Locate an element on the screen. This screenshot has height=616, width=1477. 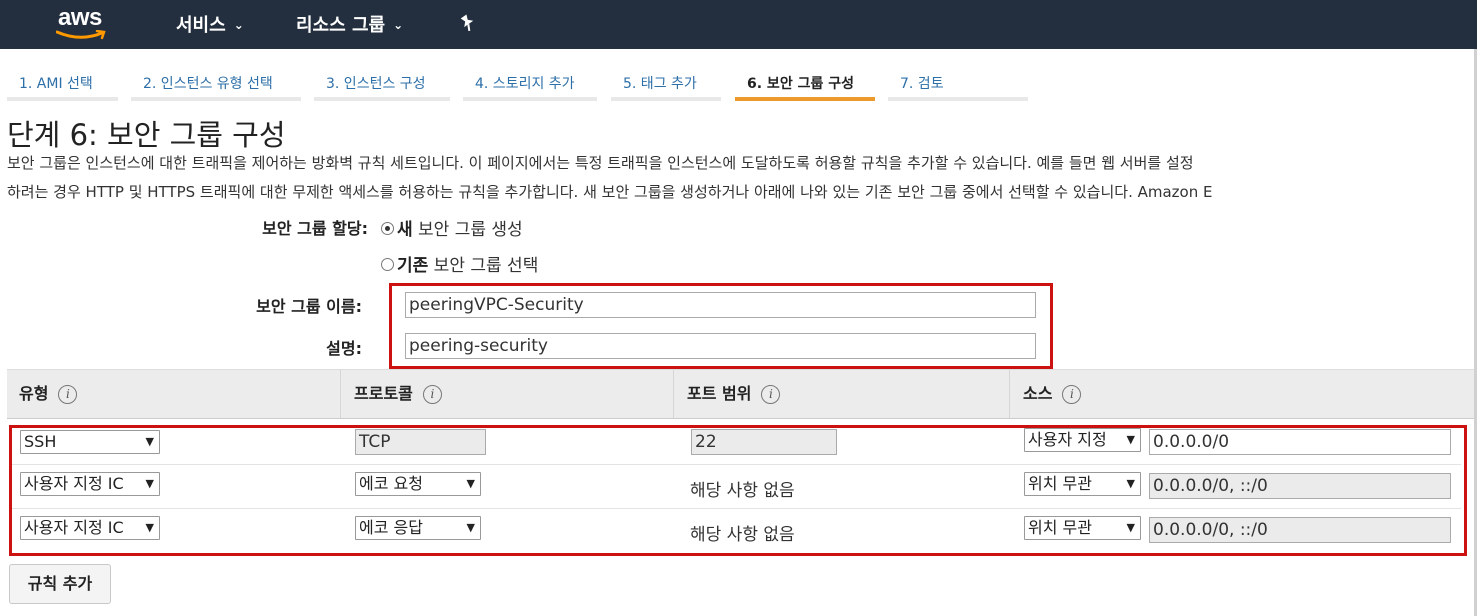
tab-step-7-review: 7. 검토 is located at coordinates (958, 82).